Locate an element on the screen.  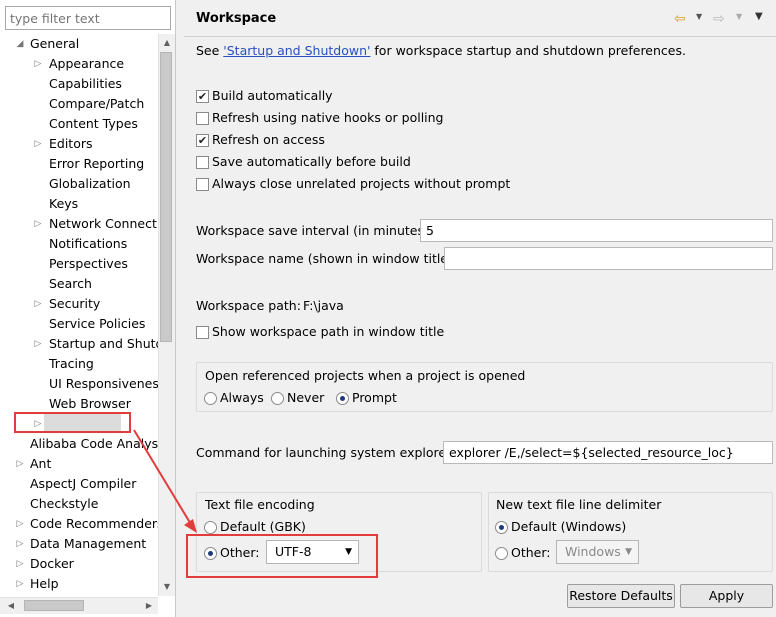
annotation-arrow is located at coordinates (165, 481).